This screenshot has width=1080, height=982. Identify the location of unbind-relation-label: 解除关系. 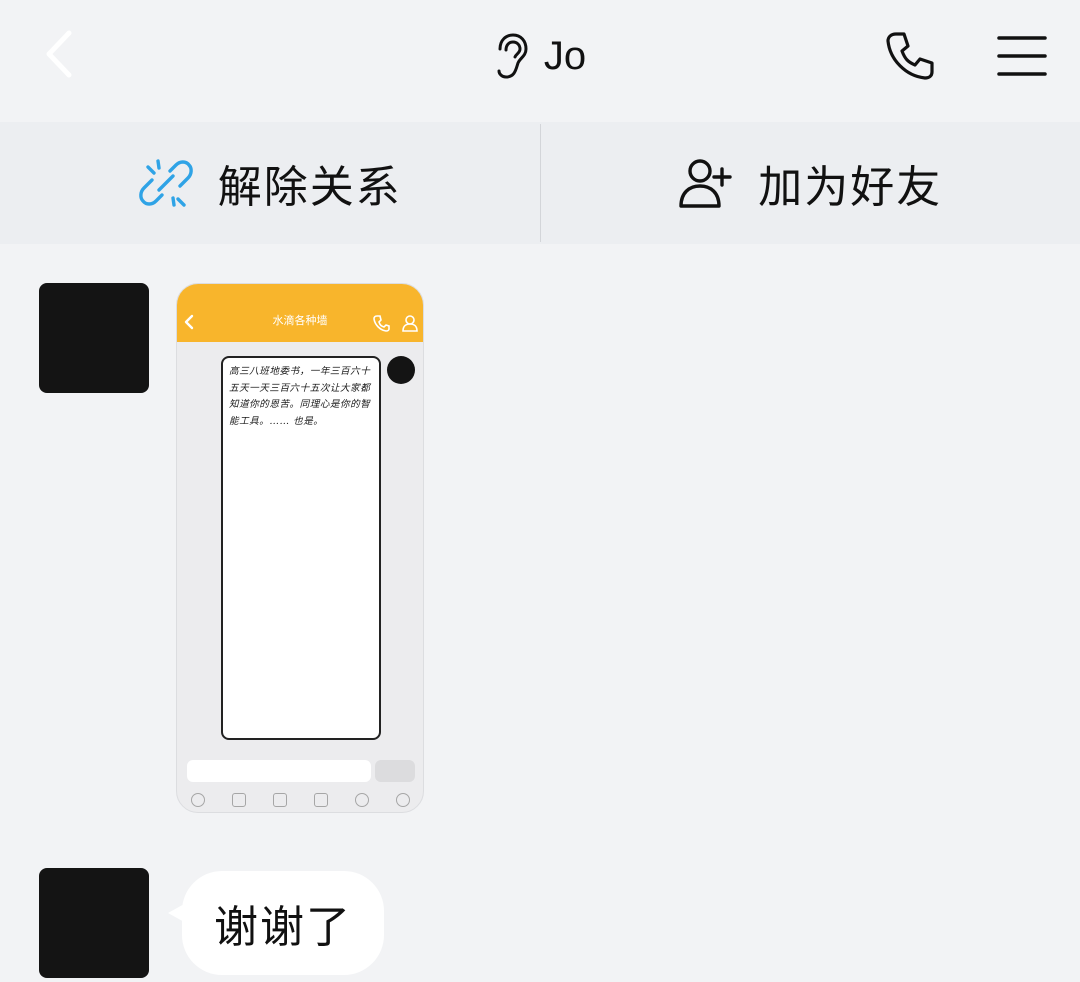
(309, 187).